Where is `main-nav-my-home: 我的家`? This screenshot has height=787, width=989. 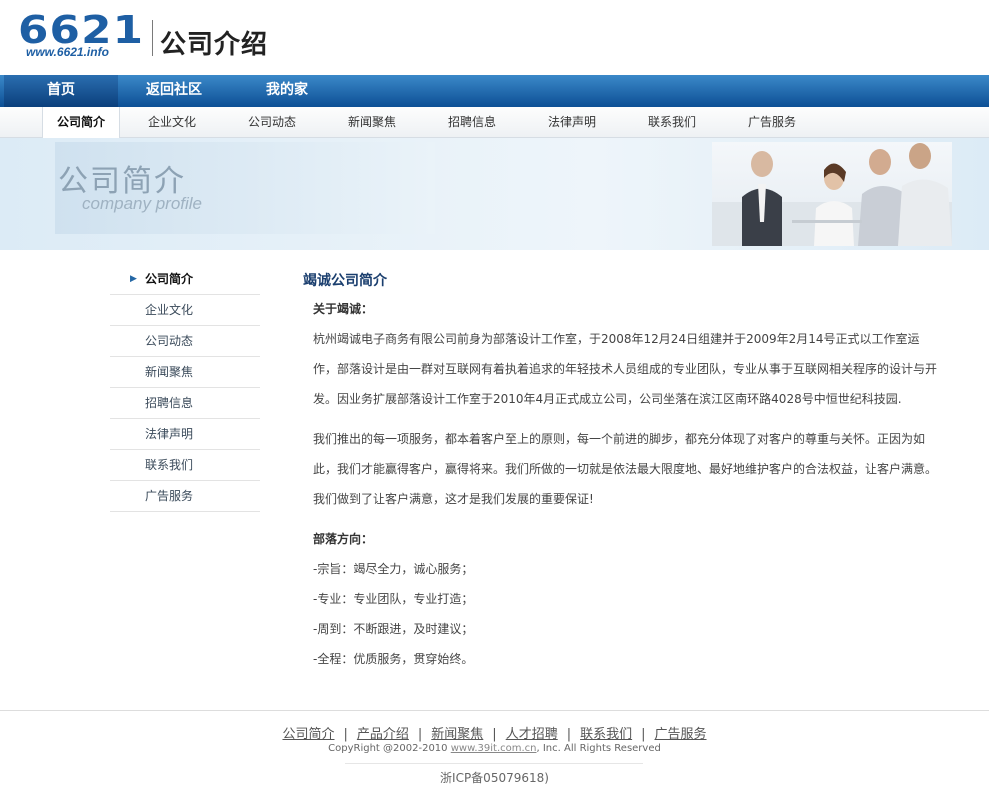
main-nav-my-home: 我的家 is located at coordinates (287, 91).